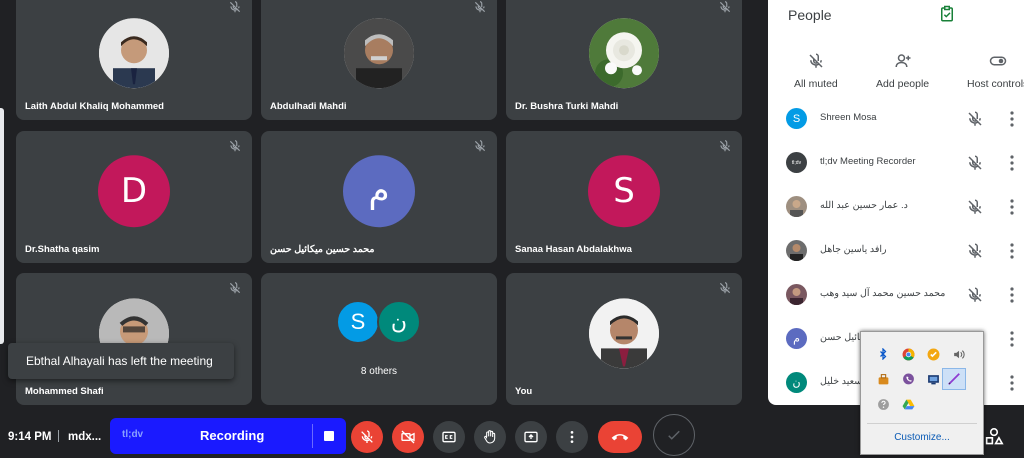 The image size is (1024, 458). What do you see at coordinates (134, 191) in the screenshot?
I see `participant-initial-avatar: D` at bounding box center [134, 191].